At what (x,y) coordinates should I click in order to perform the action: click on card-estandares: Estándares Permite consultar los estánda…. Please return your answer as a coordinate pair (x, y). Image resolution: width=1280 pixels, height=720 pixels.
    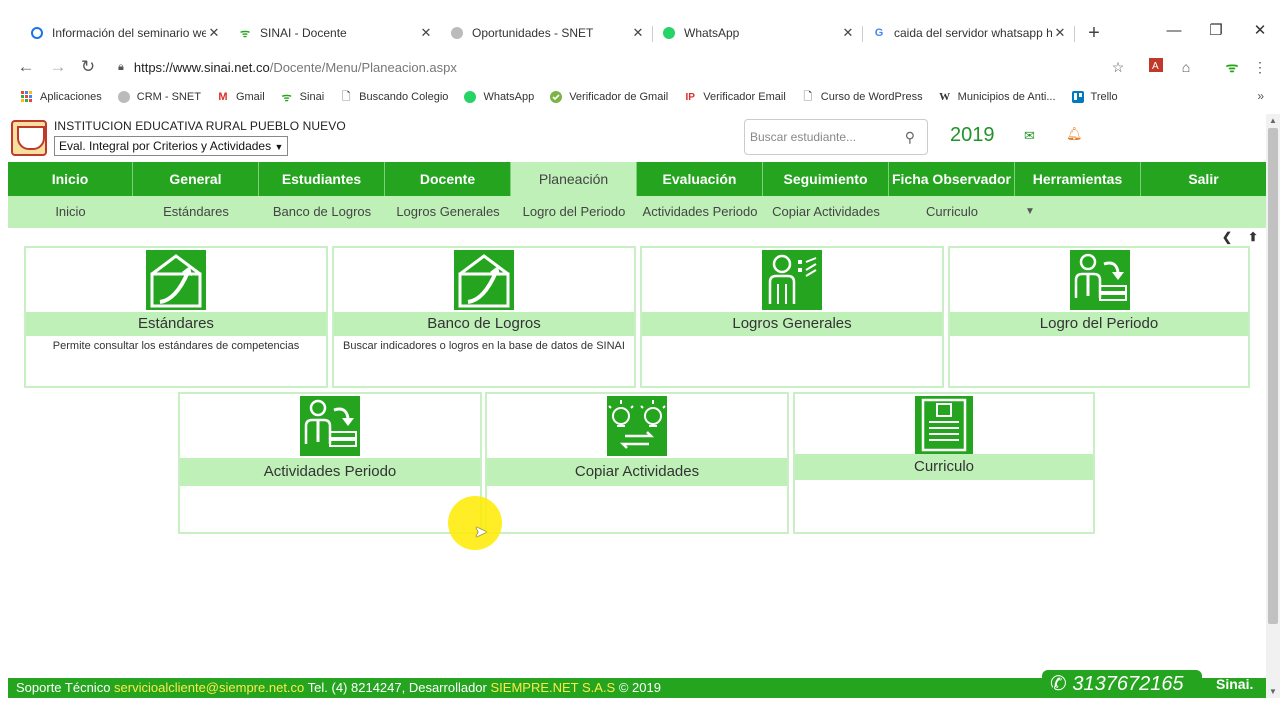
    Looking at the image, I should click on (176, 317).